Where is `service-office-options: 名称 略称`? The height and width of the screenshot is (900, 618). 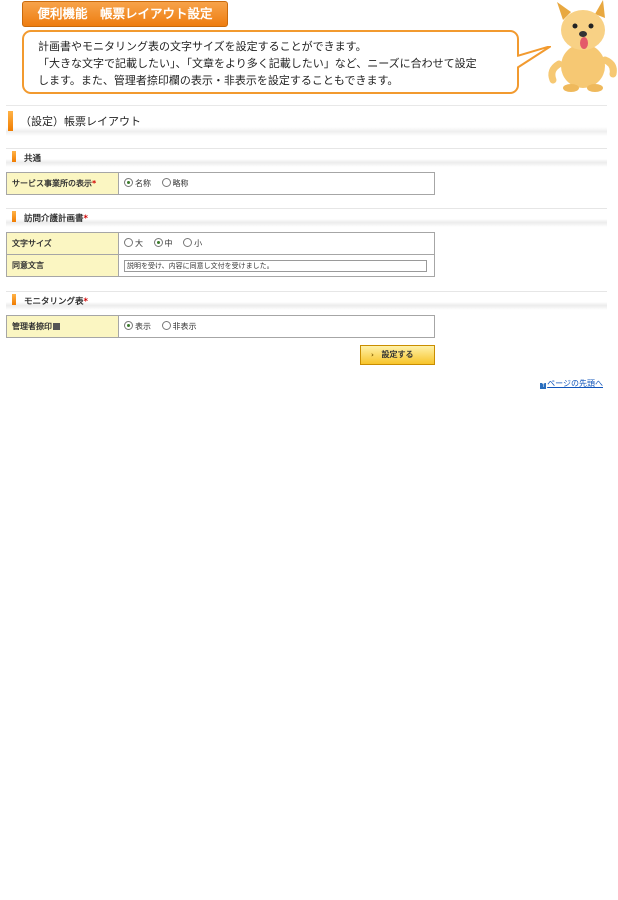 service-office-options: 名称 略称 is located at coordinates (276, 183).